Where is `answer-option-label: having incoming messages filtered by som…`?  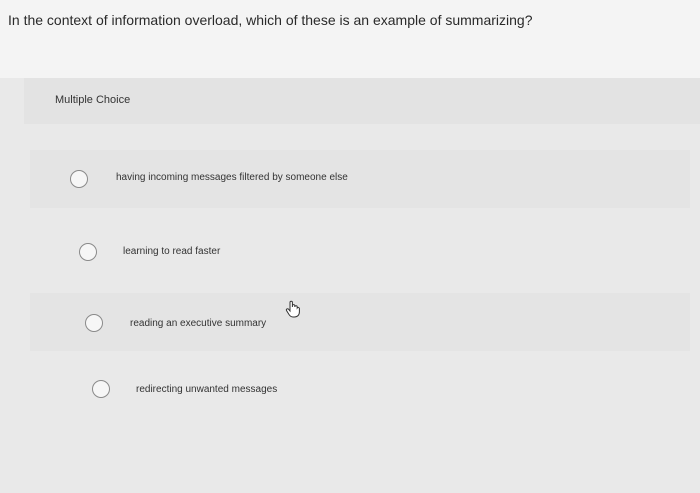 answer-option-label: having incoming messages filtered by som… is located at coordinates (232, 177).